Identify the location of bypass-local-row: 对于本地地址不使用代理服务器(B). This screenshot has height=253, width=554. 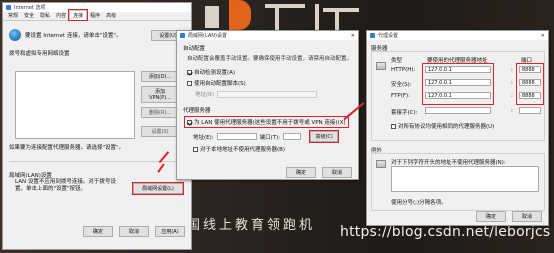
(267, 149).